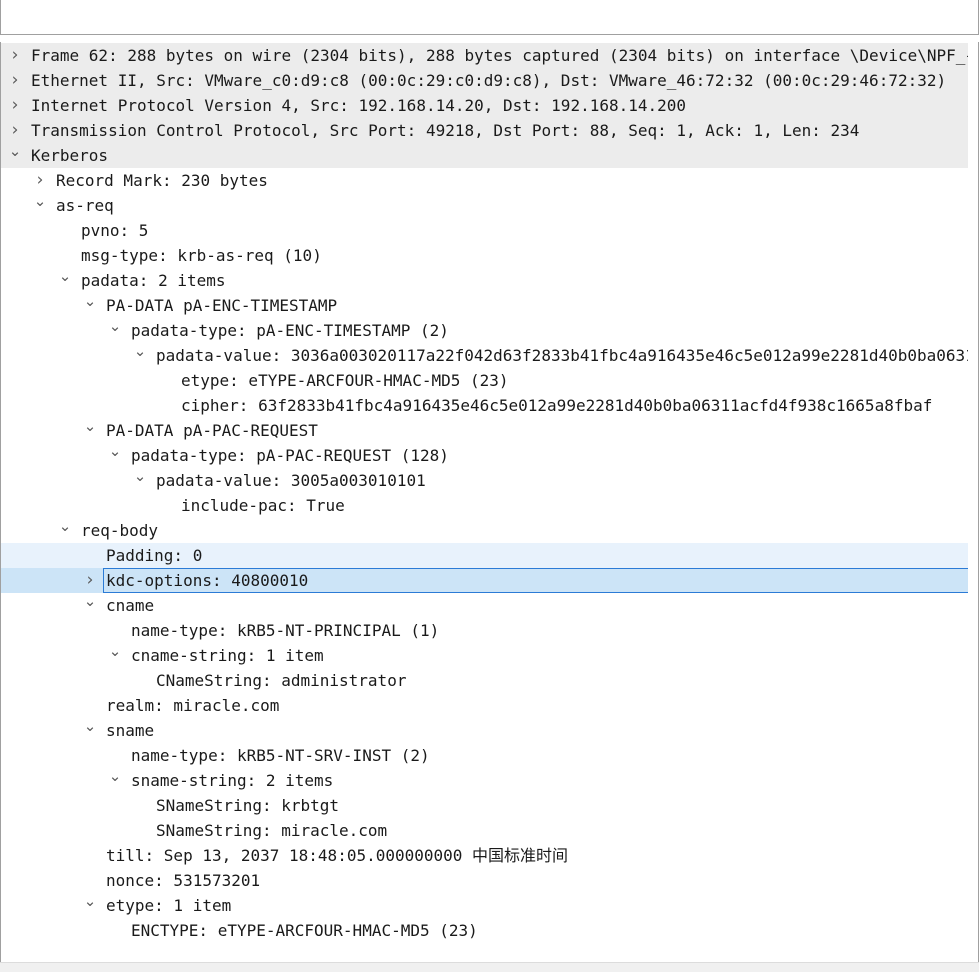 This screenshot has height=972, width=979. Describe the element at coordinates (232, 780) in the screenshot. I see `tree-row-label: sname-string: 2 items` at that location.